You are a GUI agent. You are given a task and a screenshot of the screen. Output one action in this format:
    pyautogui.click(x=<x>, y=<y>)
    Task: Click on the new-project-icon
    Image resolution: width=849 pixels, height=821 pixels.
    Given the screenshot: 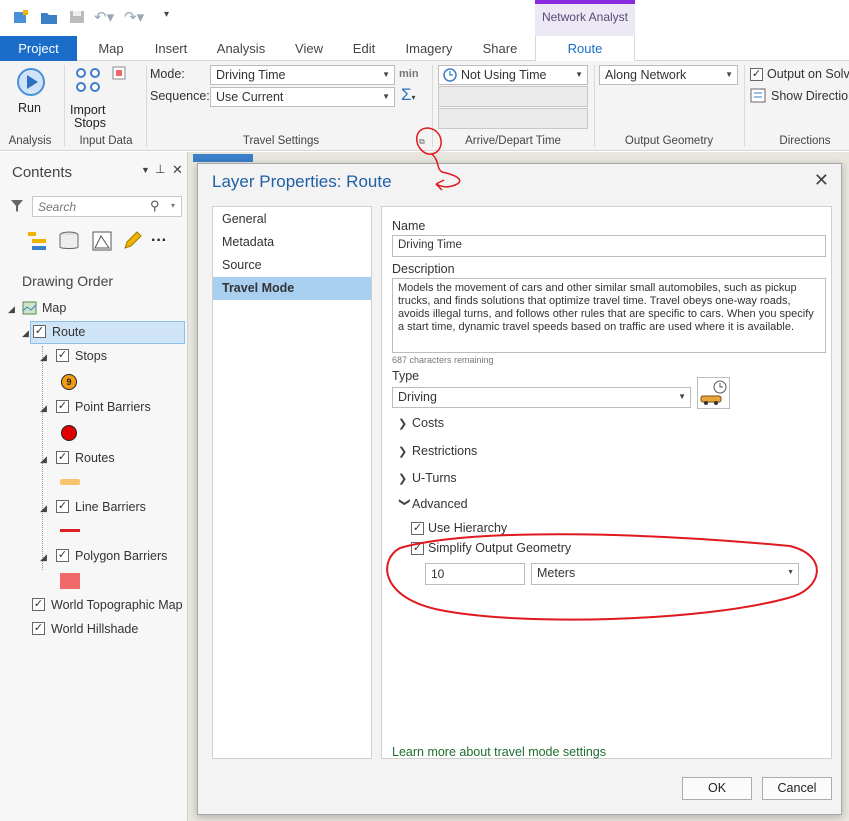 What is the action you would take?
    pyautogui.click(x=21, y=17)
    